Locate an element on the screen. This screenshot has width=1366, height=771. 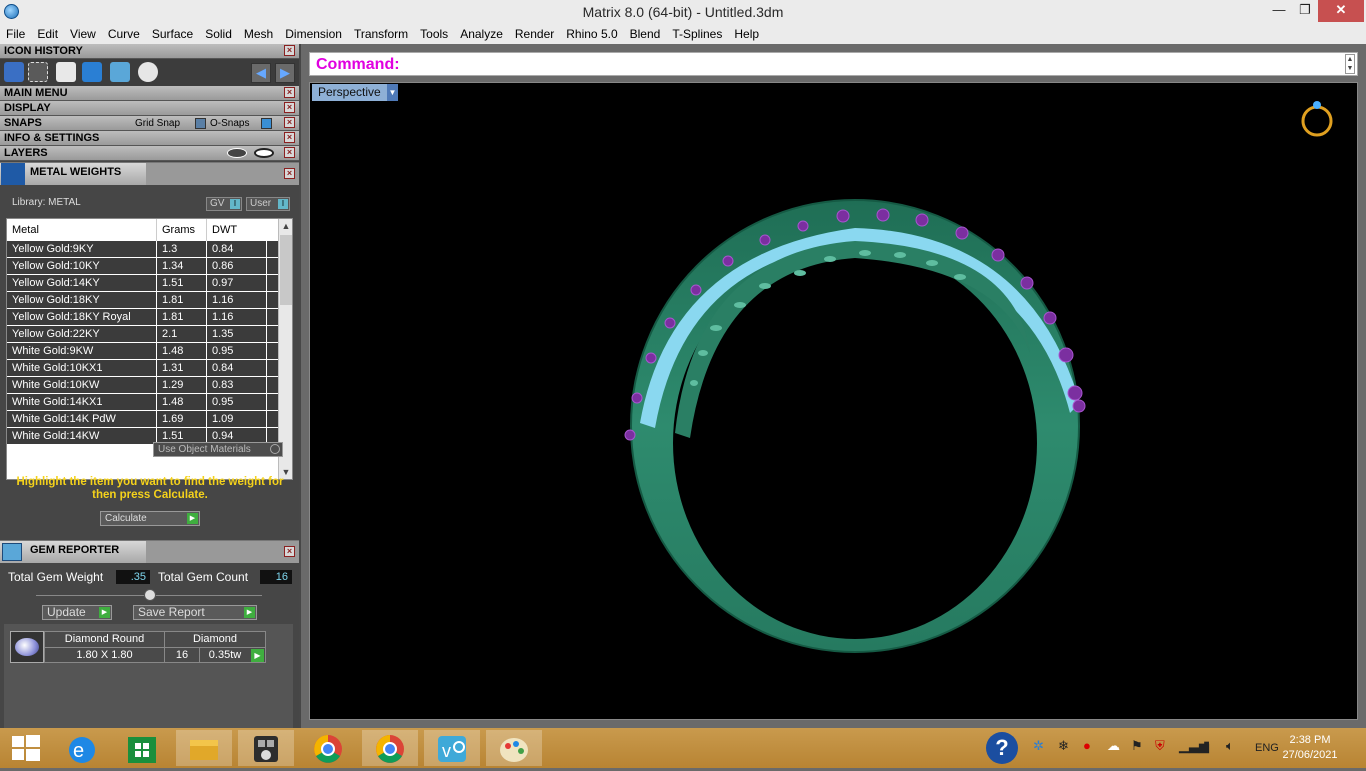
gv-toggle: GV I is located at coordinates (224, 204).